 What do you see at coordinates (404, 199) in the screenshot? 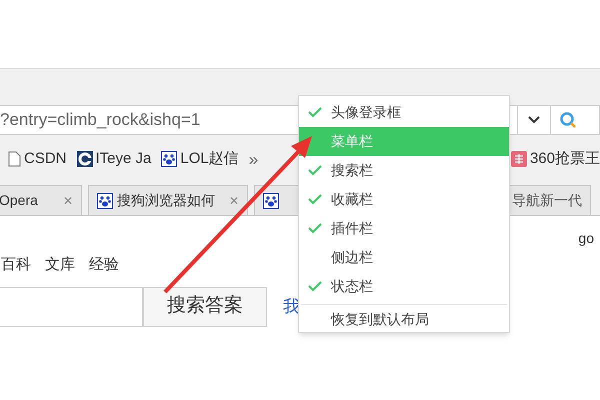
I see `menu-item: 收藏栏` at bounding box center [404, 199].